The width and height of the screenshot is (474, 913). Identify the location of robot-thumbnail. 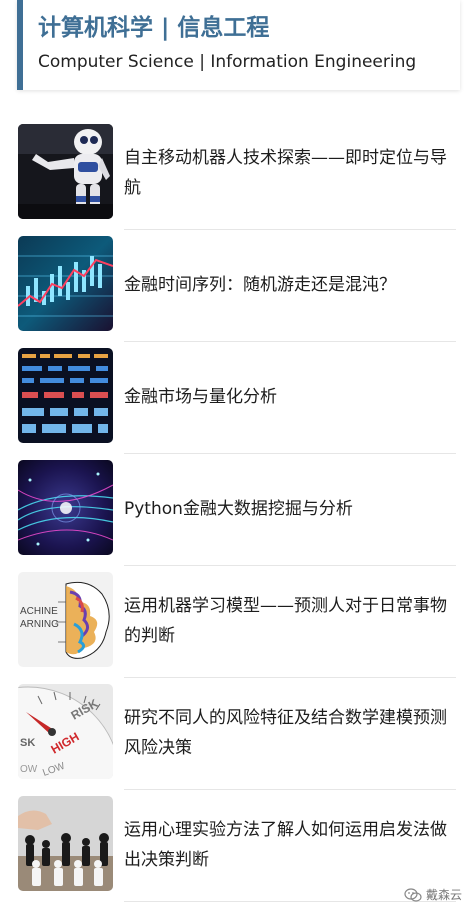
(65, 171).